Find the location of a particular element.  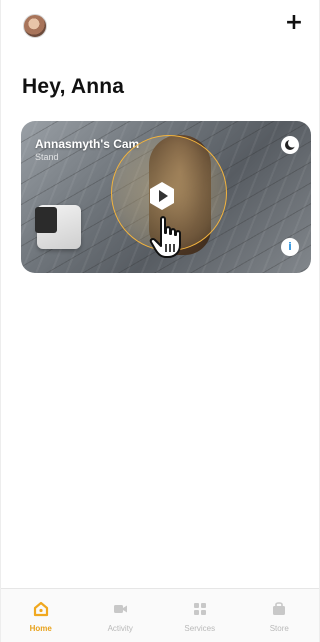

info-icon: i is located at coordinates (290, 247).